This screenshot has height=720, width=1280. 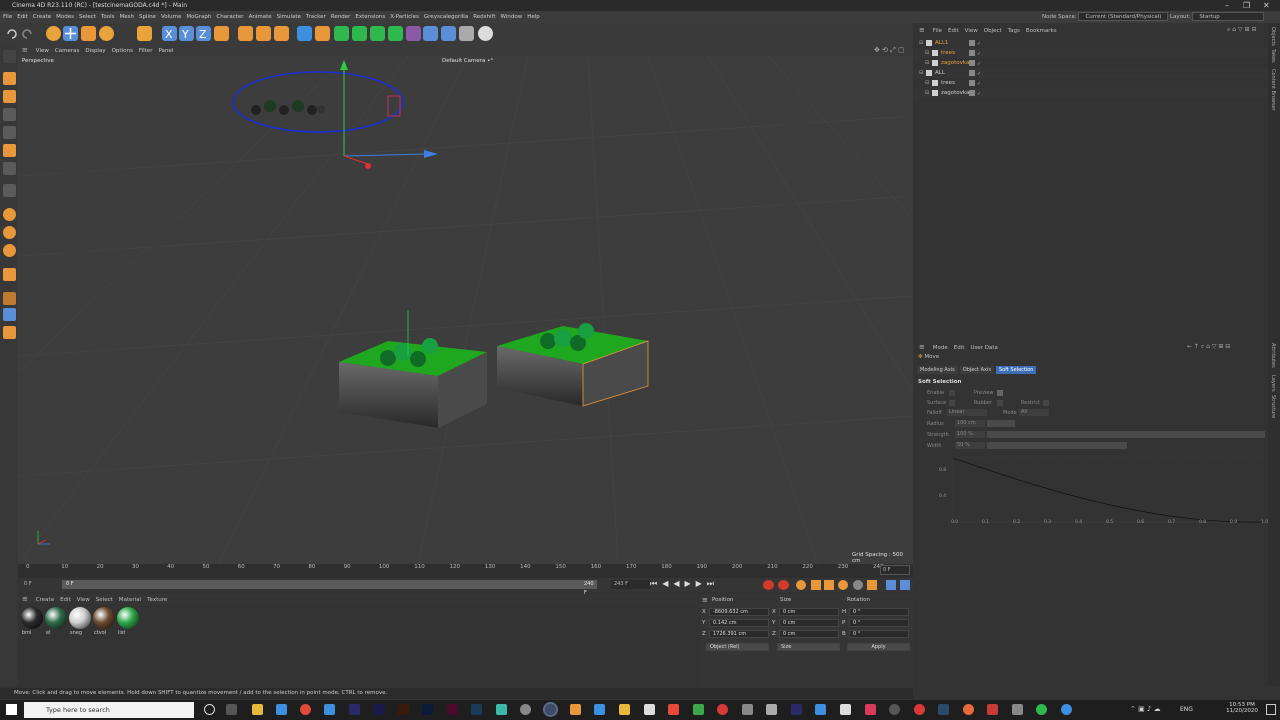 What do you see at coordinates (257, 709) in the screenshot?
I see `file-explorer-icon` at bounding box center [257, 709].